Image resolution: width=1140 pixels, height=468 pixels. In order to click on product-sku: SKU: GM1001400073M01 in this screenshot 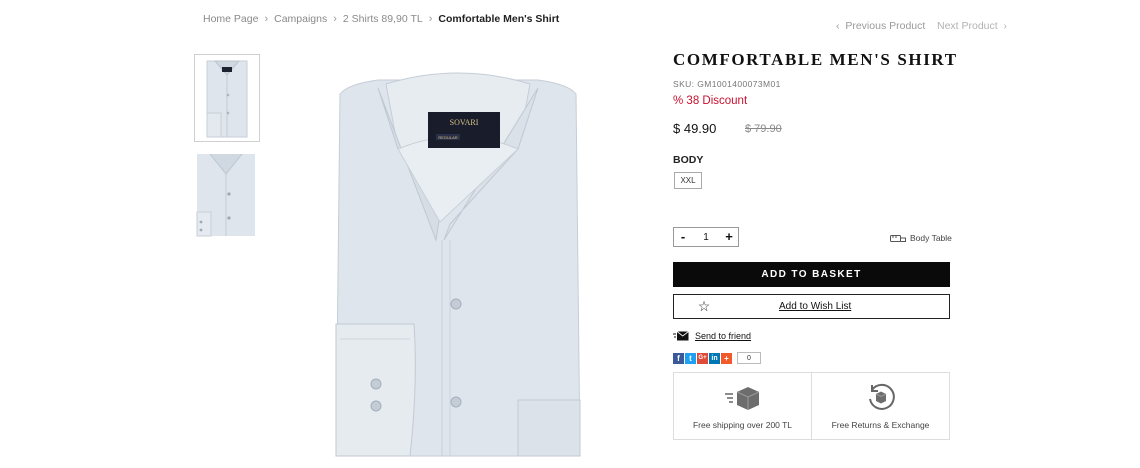, I will do `click(727, 84)`.